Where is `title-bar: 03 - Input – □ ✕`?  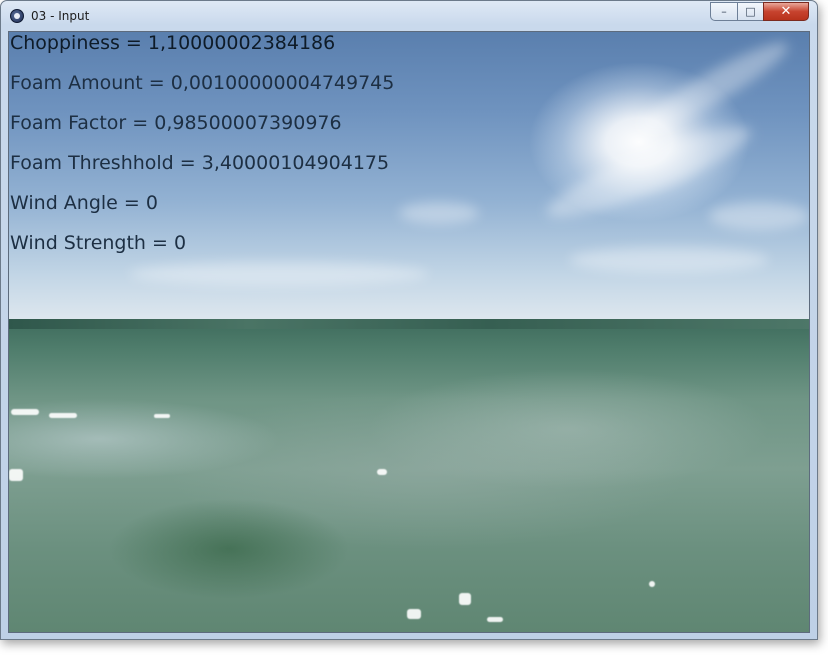 title-bar: 03 - Input – □ ✕ is located at coordinates (409, 16).